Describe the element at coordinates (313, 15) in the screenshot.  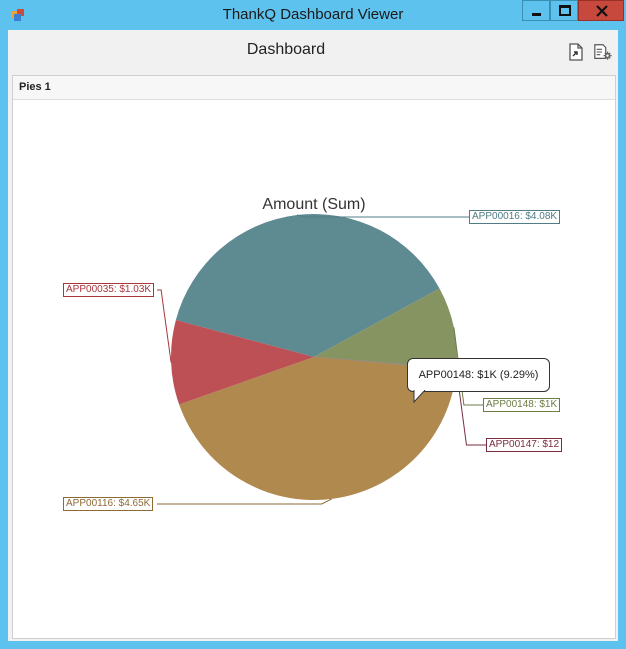
I see `title-bar: ThankQ Dashboard Viewer` at that location.